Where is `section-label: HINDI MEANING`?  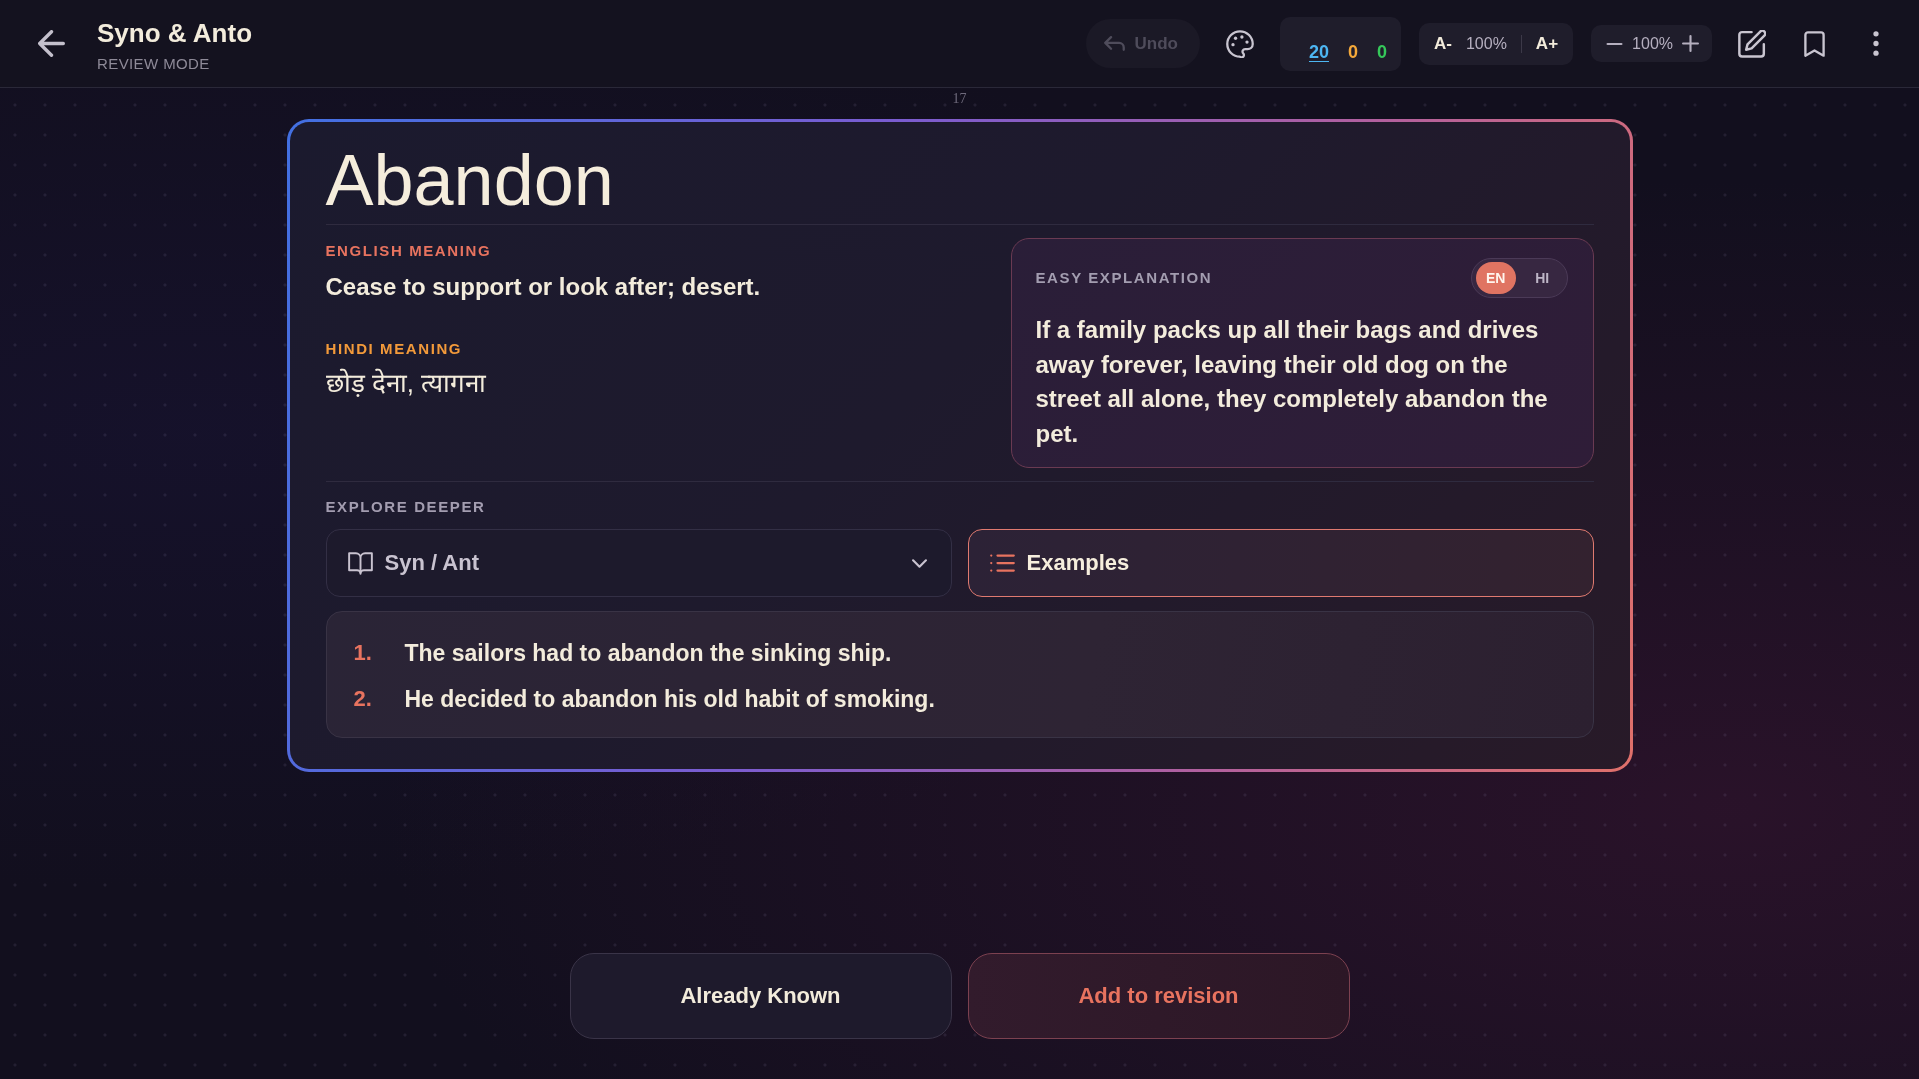 section-label: HINDI MEANING is located at coordinates (394, 349).